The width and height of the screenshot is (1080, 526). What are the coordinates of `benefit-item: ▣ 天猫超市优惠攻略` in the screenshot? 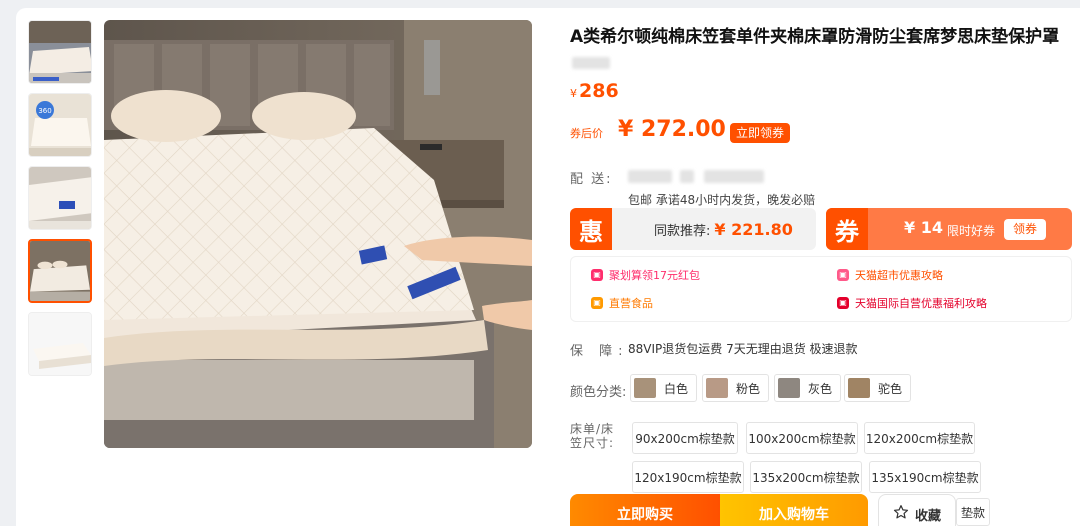 It's located at (890, 275).